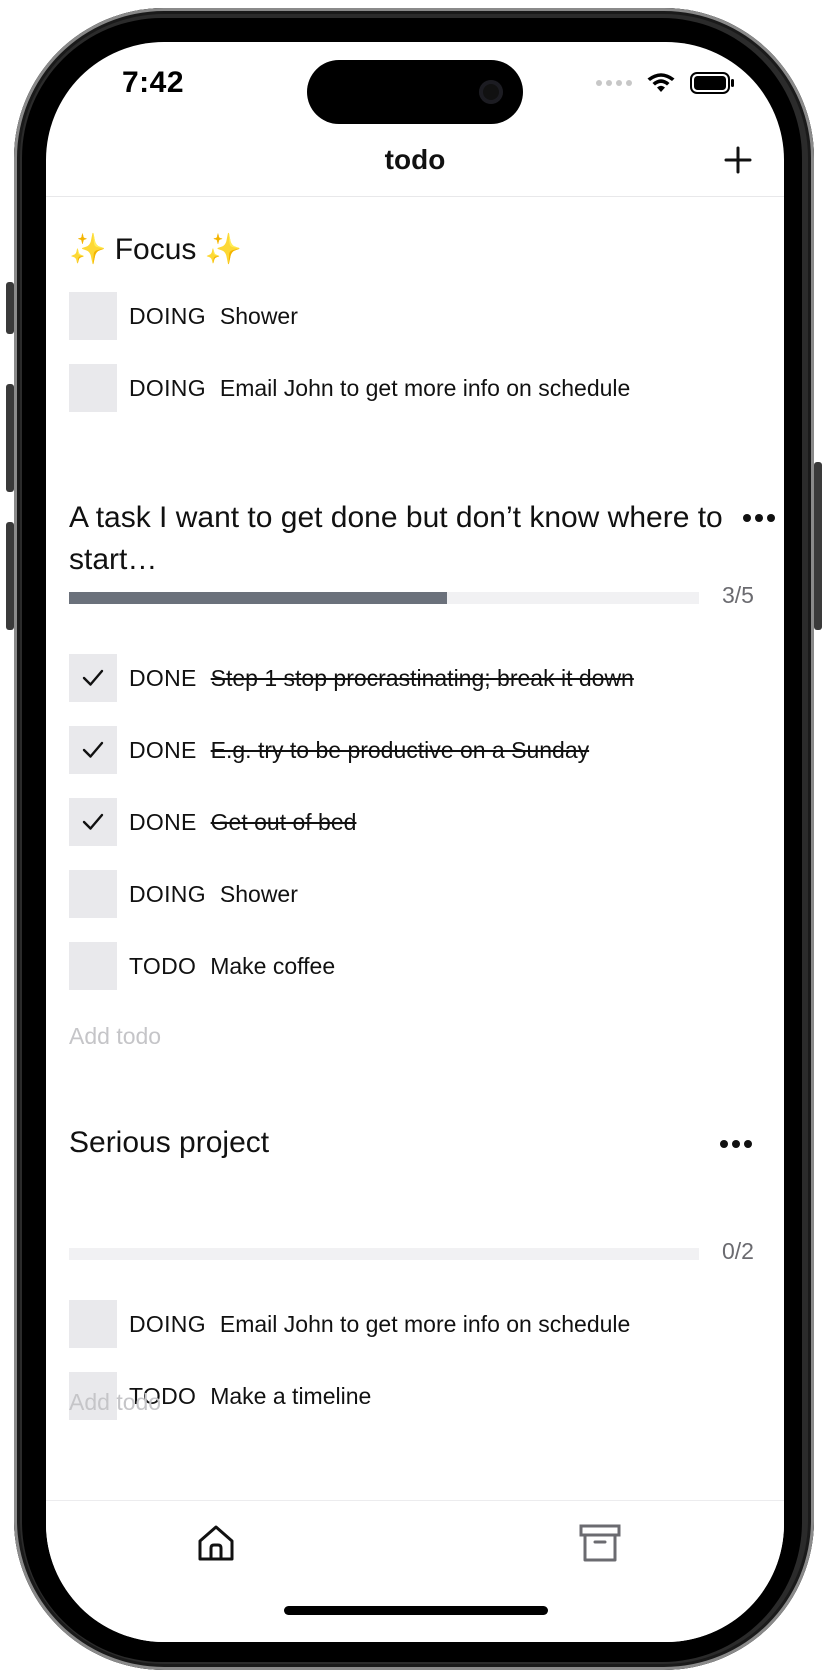  What do you see at coordinates (712, 83) in the screenshot?
I see `battery-icon` at bounding box center [712, 83].